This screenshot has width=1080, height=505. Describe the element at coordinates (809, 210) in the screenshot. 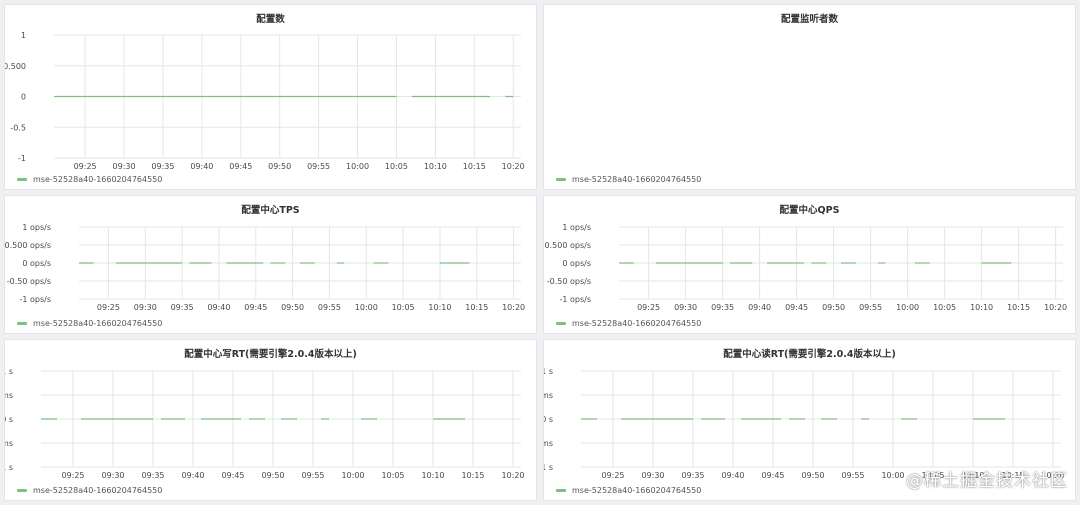

I see `panel-title: 配置中心QPS` at that location.